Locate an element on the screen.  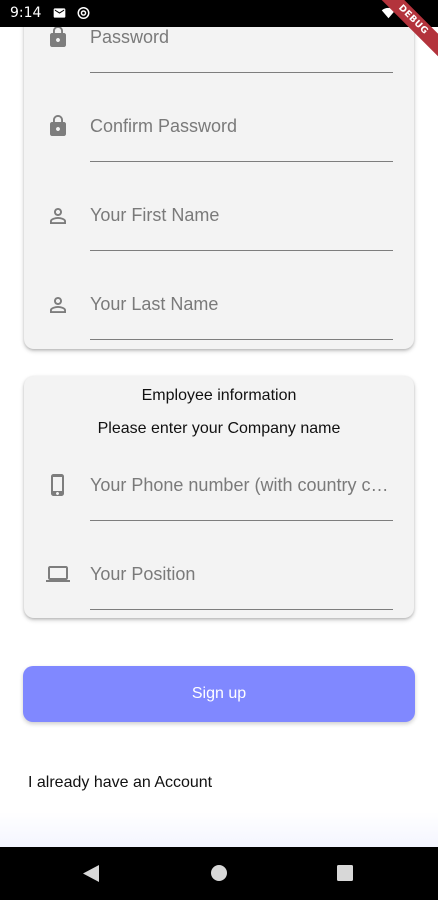
phone-number-field: Your Phone number (with country code) is located at coordinates (219, 488).